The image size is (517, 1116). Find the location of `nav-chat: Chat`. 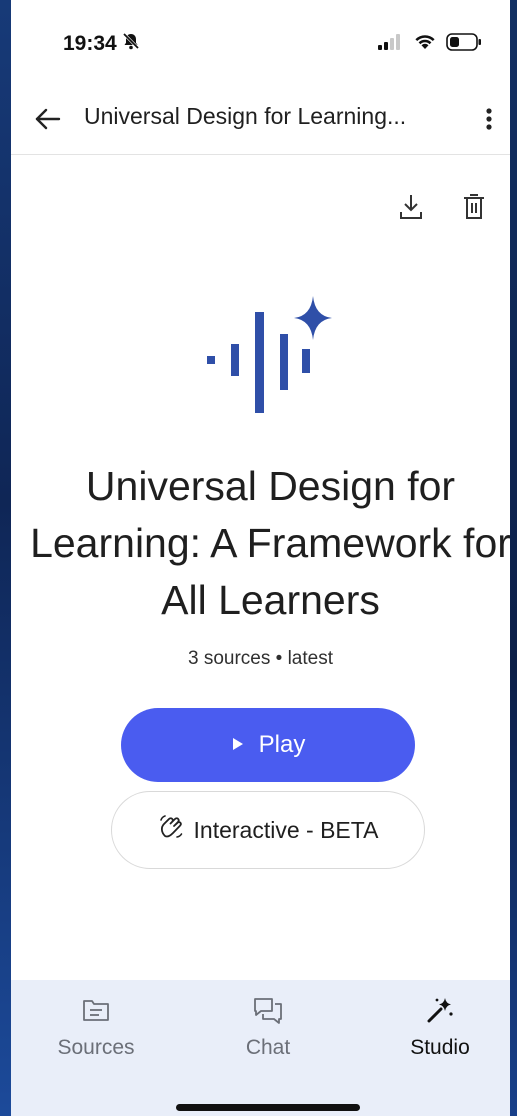

nav-chat: Chat is located at coordinates (268, 1034).